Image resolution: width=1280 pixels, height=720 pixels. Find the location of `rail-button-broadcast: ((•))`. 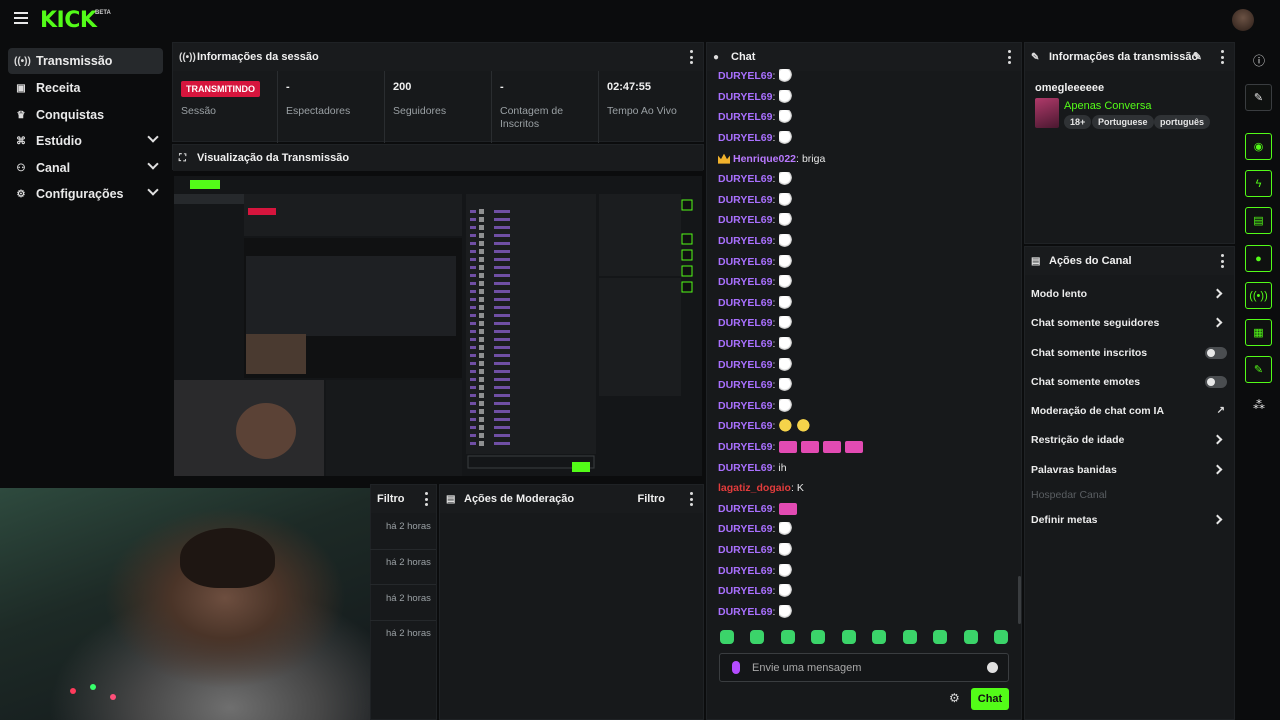

rail-button-broadcast: ((•)) is located at coordinates (1258, 295).